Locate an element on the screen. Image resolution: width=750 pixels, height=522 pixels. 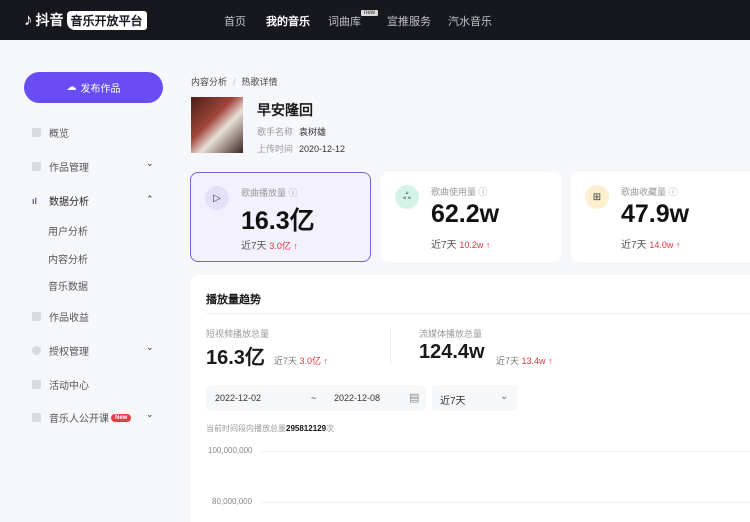
streaming-week: 近7天 13.4w ↑ is located at coordinates (524, 361).